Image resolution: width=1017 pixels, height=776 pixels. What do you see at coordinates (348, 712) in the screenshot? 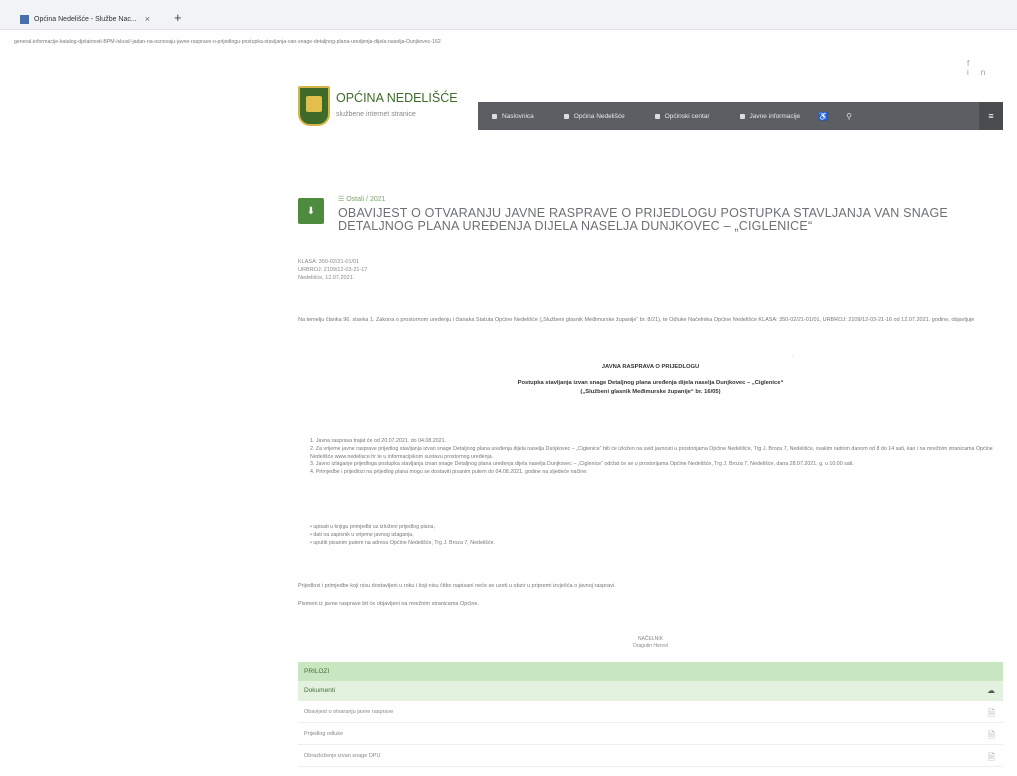
I see `attachment-name: Obavijest o otvaranju javne rasprave` at bounding box center [348, 712].